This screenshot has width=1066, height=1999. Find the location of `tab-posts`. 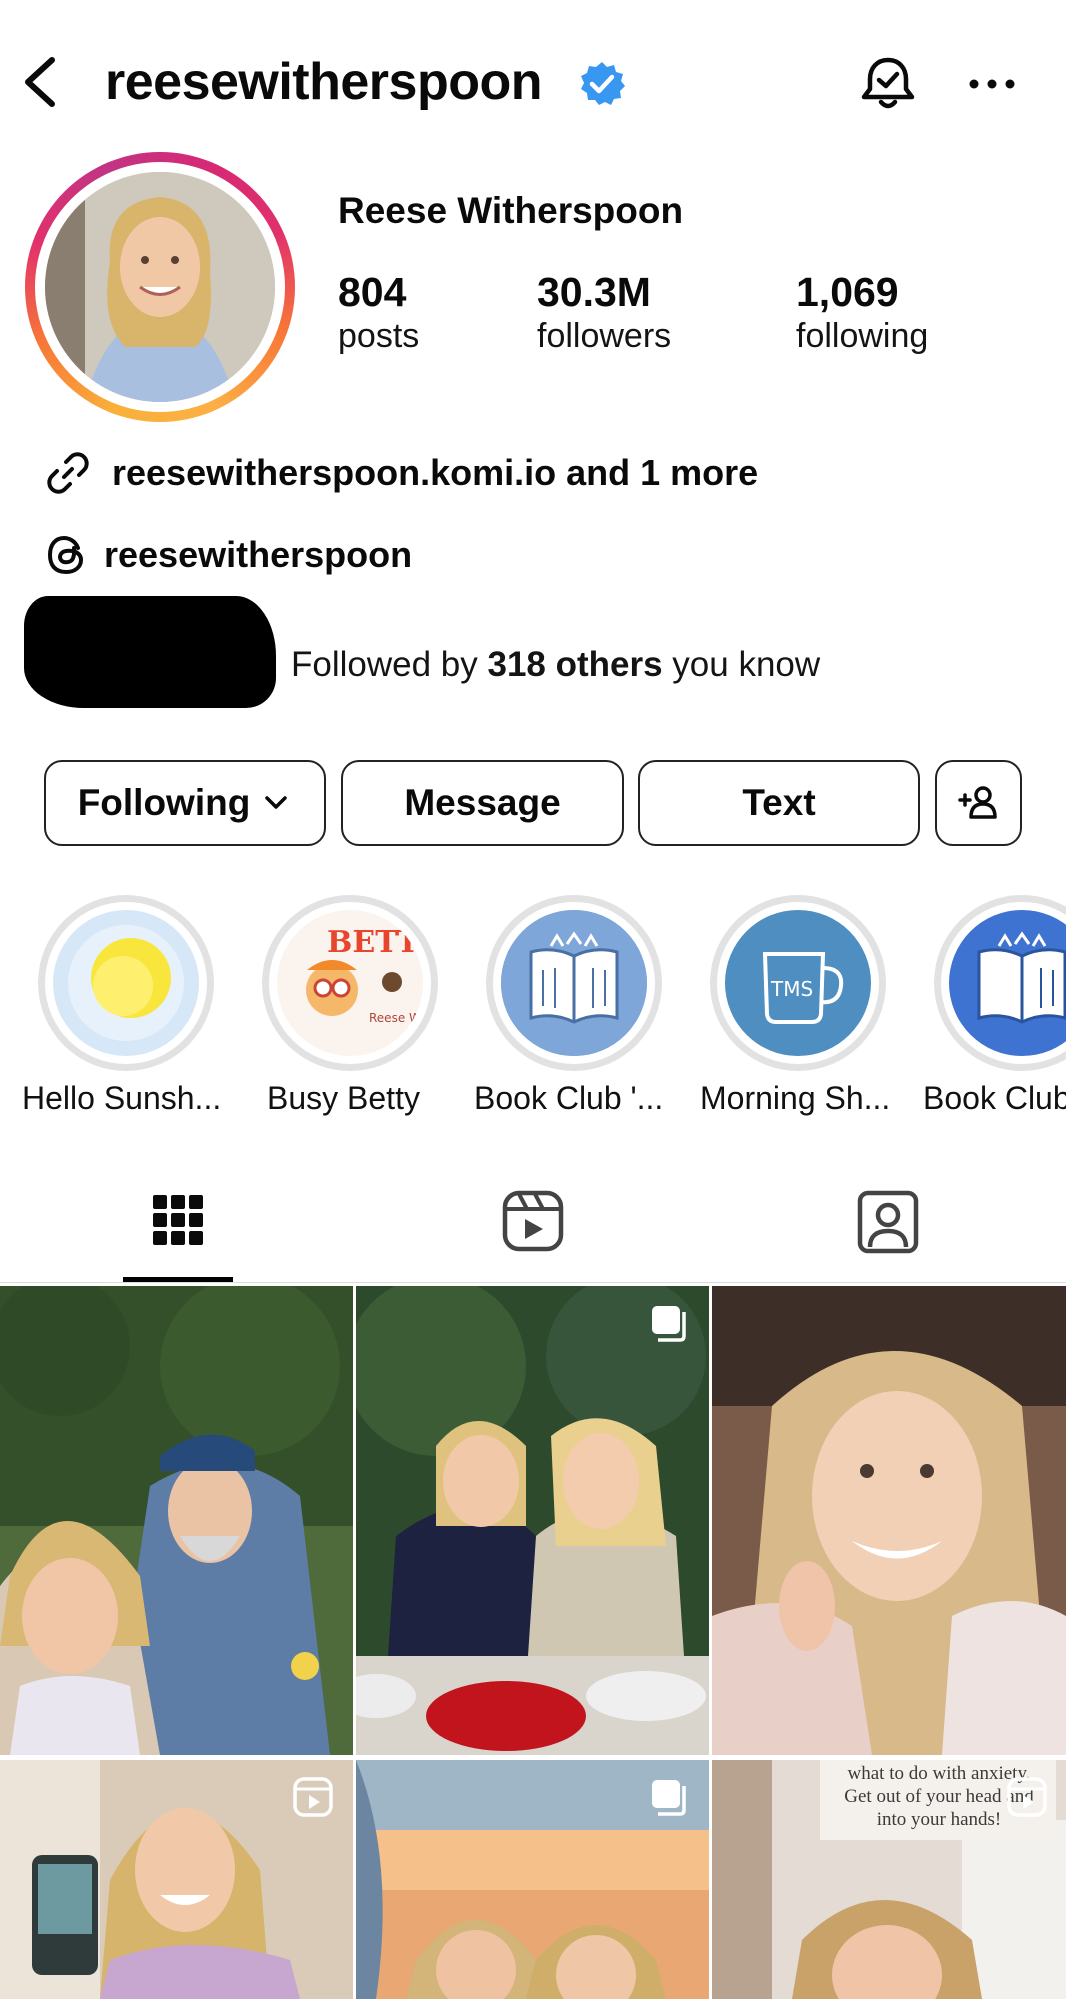

tab-posts is located at coordinates (178, 1230).